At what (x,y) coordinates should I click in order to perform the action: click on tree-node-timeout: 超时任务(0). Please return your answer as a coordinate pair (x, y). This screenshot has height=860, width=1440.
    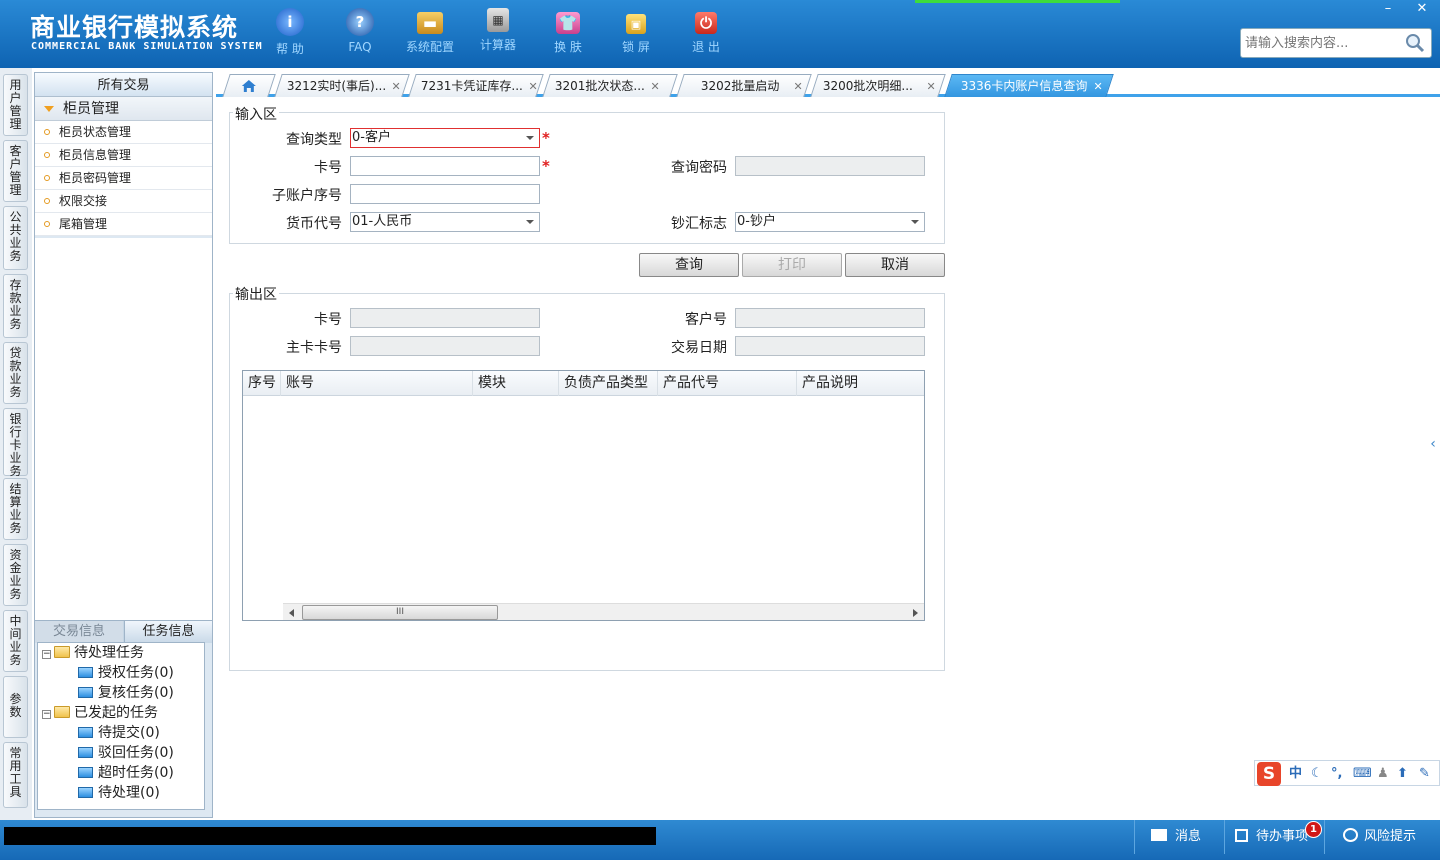
    Looking at the image, I should click on (126, 773).